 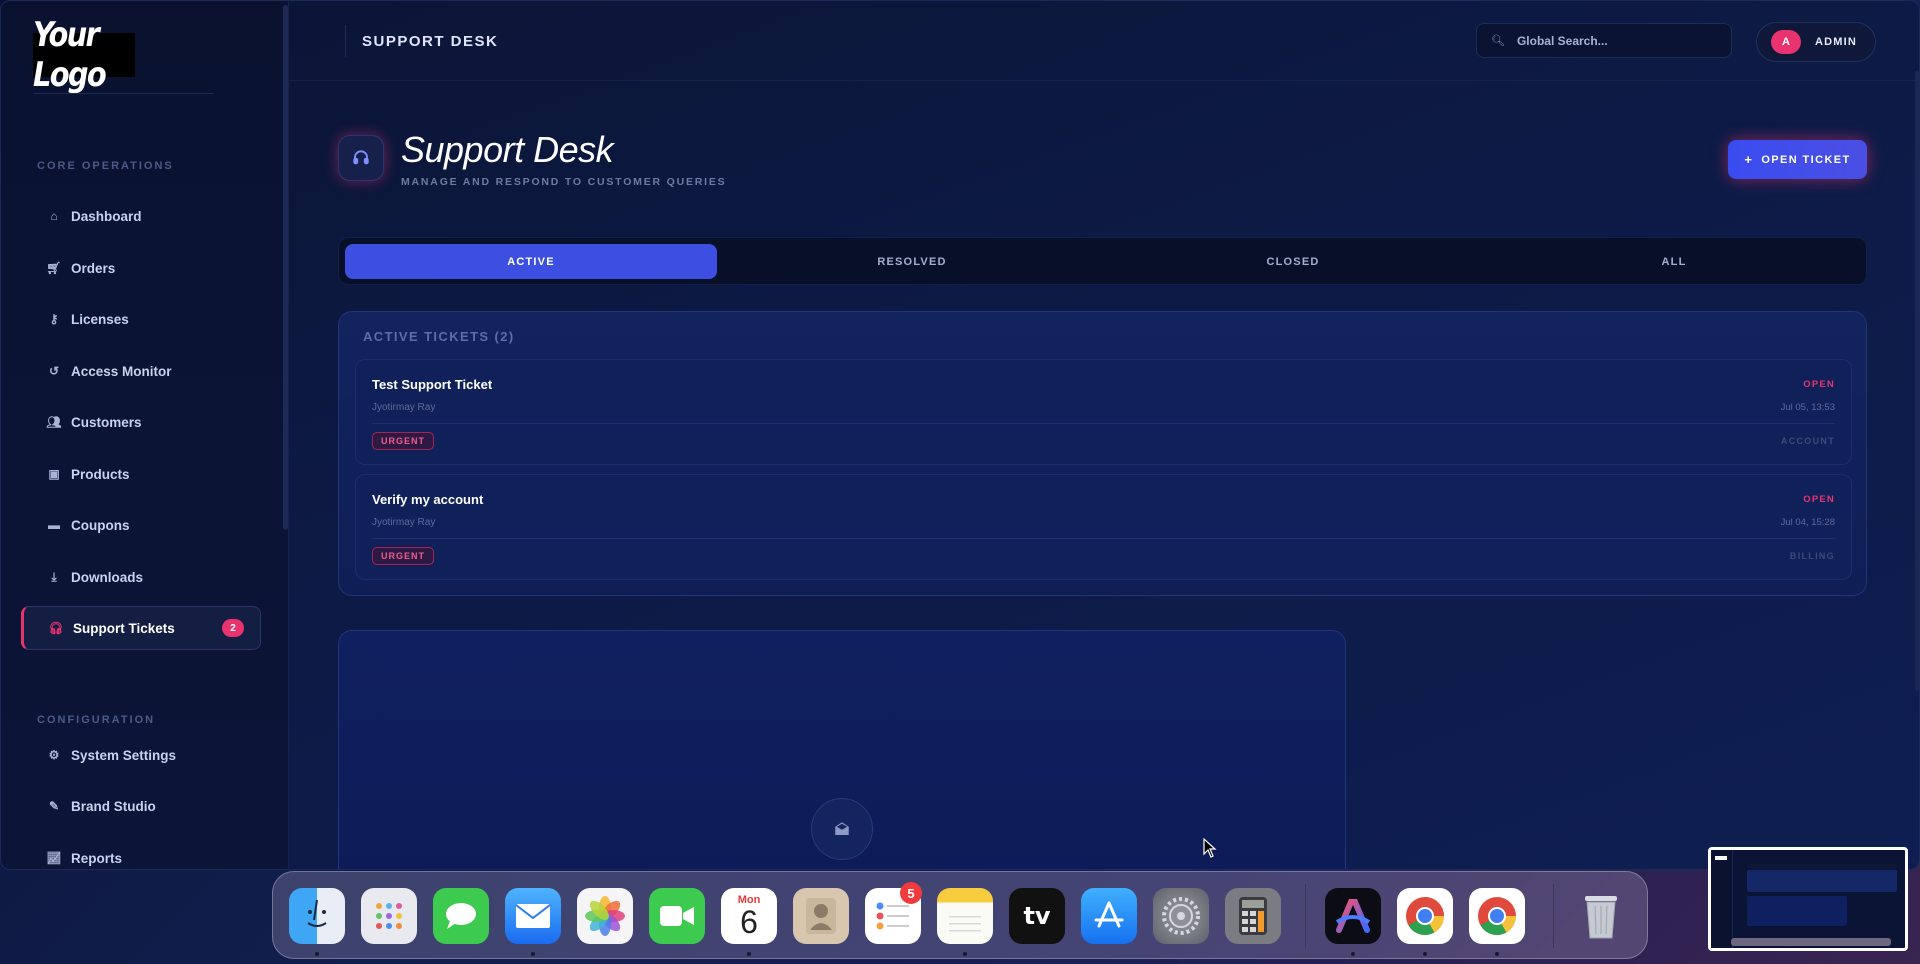 What do you see at coordinates (317, 916) in the screenshot?
I see `finder-icon` at bounding box center [317, 916].